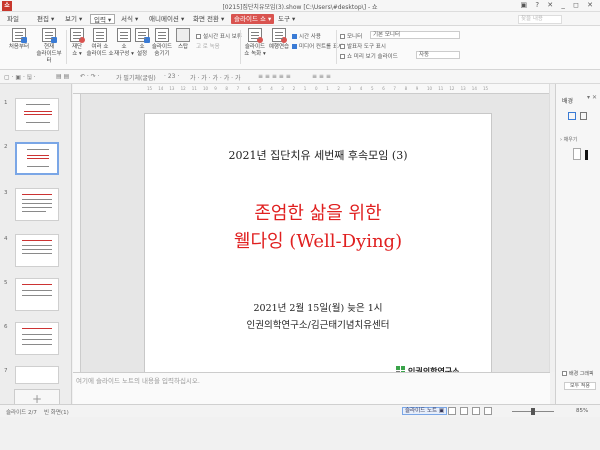 The width and height of the screenshot is (600, 450). Describe the element at coordinates (279, 39) in the screenshot. I see `rehearsal-button: 예행연습` at that location.